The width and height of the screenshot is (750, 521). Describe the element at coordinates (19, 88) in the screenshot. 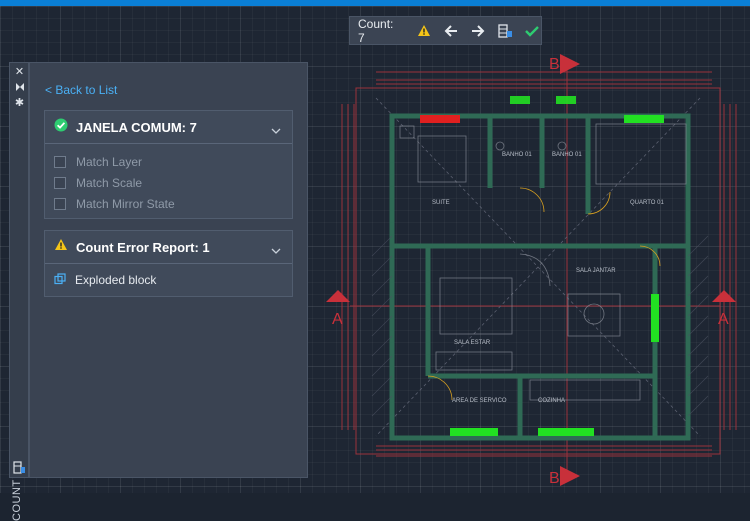

I see `autohide-icon` at that location.